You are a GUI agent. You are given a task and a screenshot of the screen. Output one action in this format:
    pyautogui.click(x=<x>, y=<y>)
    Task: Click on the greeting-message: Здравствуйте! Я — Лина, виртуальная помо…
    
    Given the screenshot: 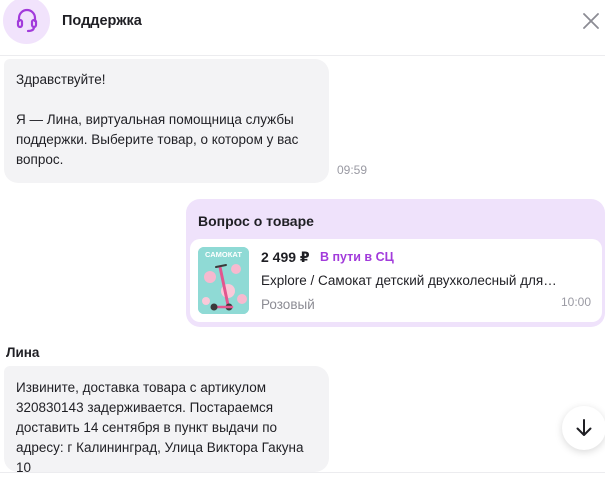 What is the action you would take?
    pyautogui.click(x=166, y=121)
    